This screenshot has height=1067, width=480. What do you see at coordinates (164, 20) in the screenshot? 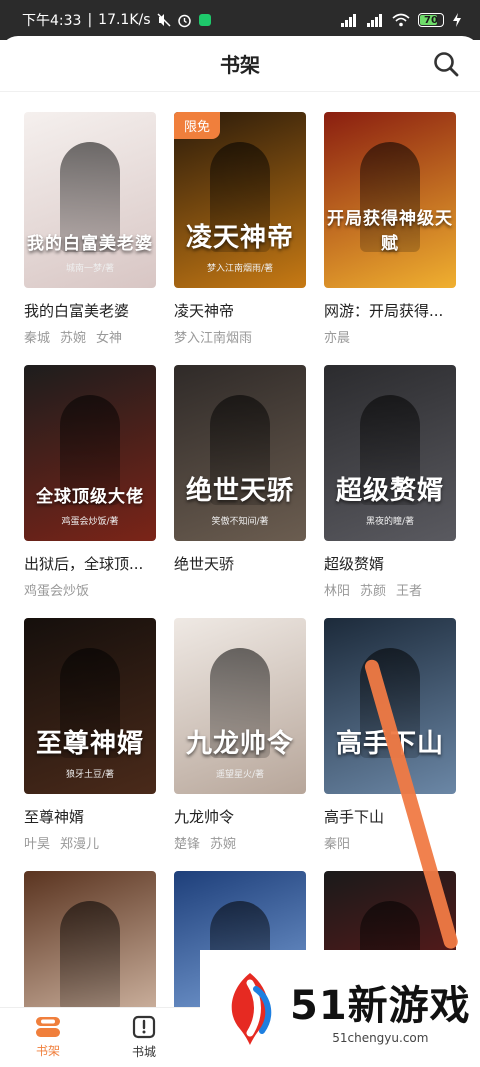
I see `mute-icon` at bounding box center [164, 20].